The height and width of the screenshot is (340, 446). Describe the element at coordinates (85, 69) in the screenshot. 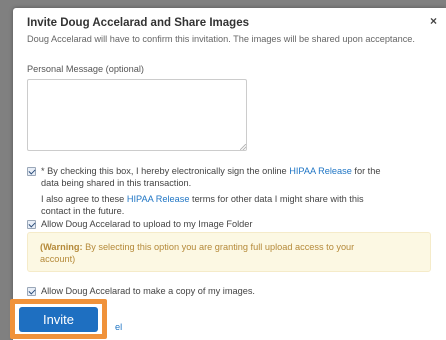

I see `personal-message-label: Personal Message (optional)` at that location.